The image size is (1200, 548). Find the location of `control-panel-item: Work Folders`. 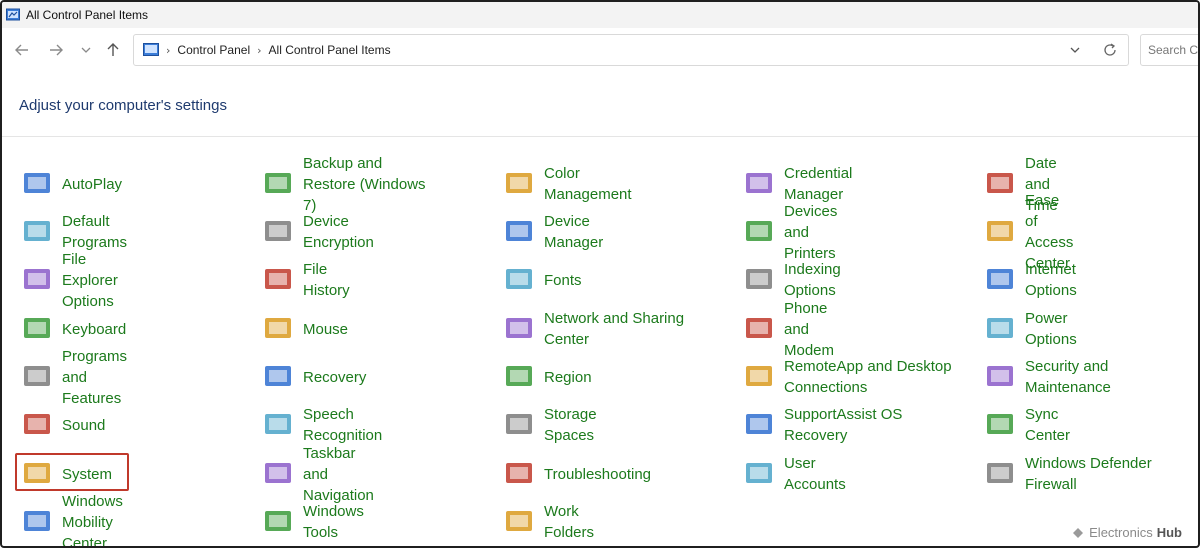

control-panel-item: Work Folders is located at coordinates (548, 522).